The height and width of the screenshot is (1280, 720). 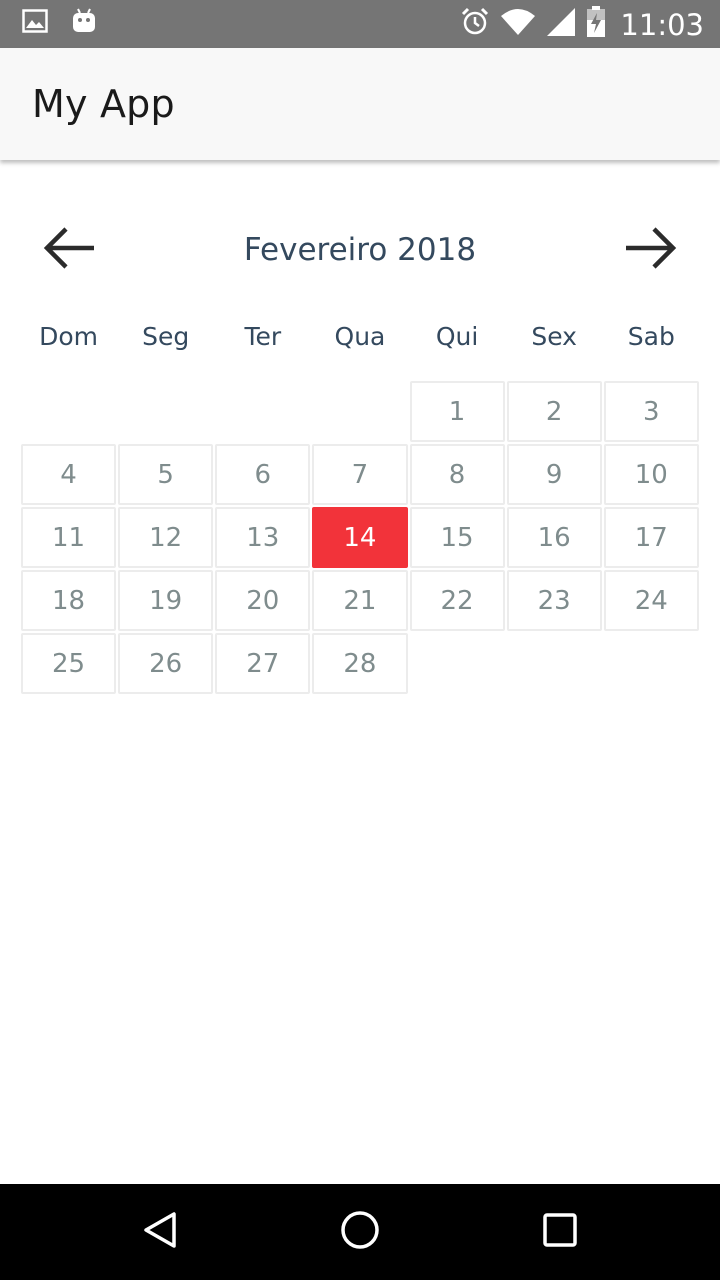 I want to click on day-cell: 15, so click(x=457, y=537).